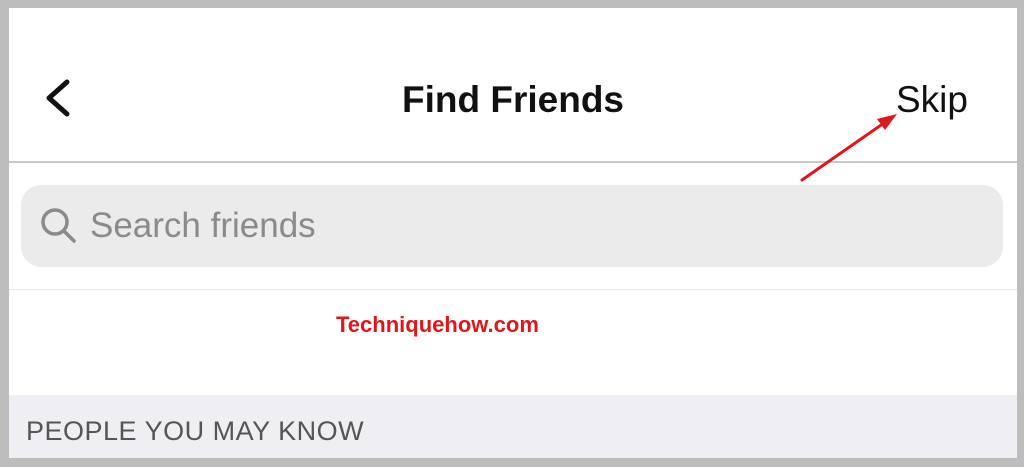 This screenshot has width=1024, height=467. Describe the element at coordinates (513, 426) in the screenshot. I see `section-header: PEOPLE YOU MAY KNOW` at that location.